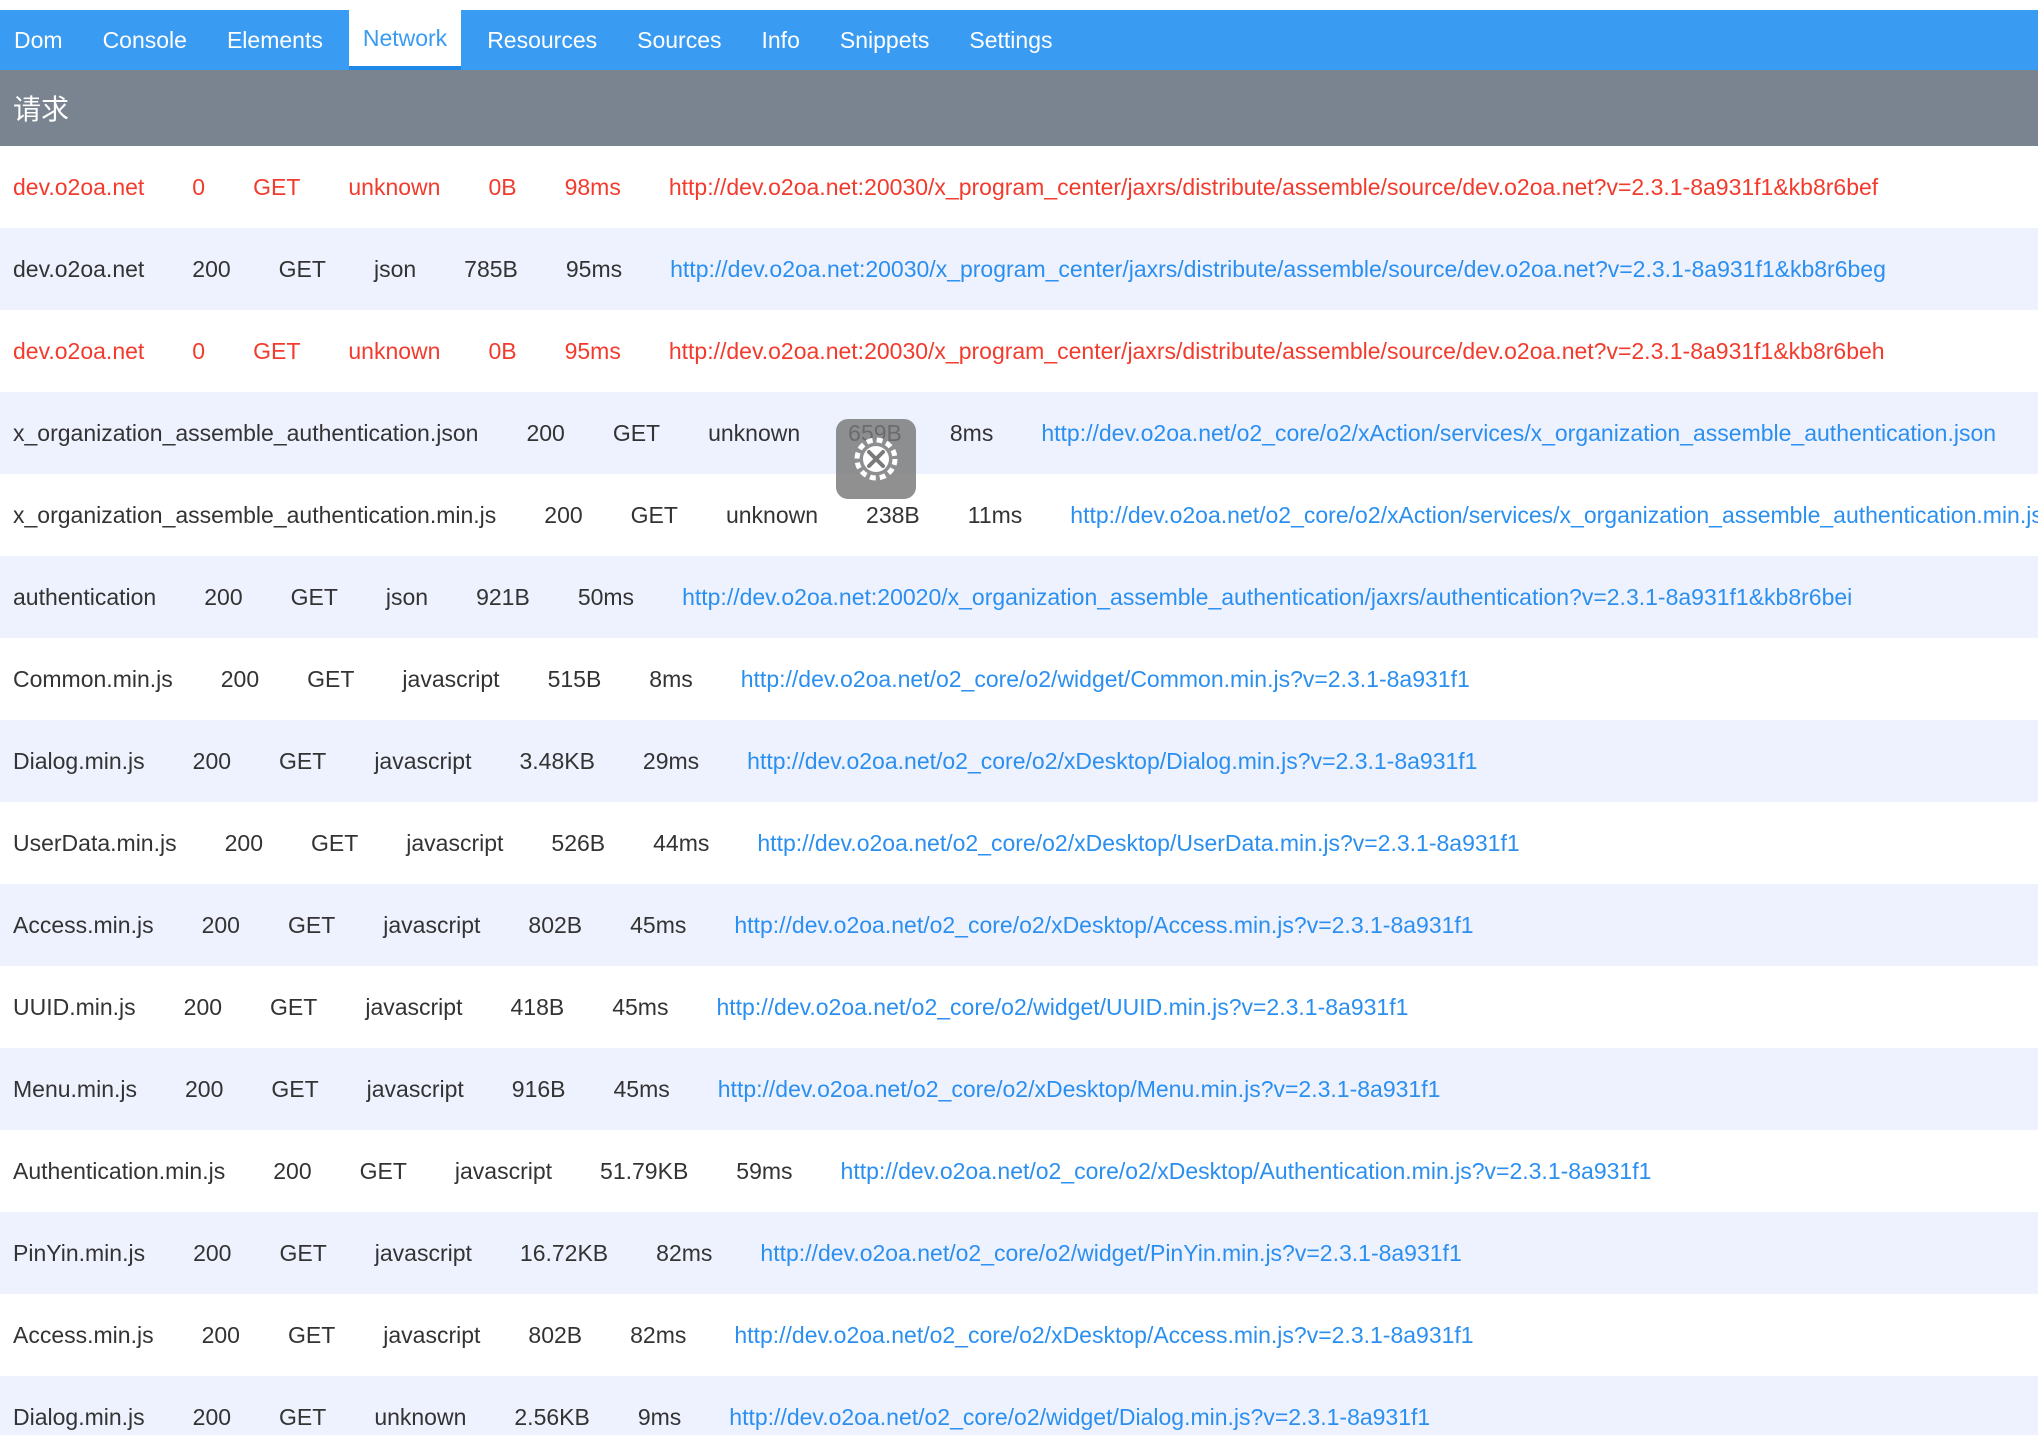 The image size is (2038, 1435). I want to click on tab-resources: Resources, so click(542, 40).